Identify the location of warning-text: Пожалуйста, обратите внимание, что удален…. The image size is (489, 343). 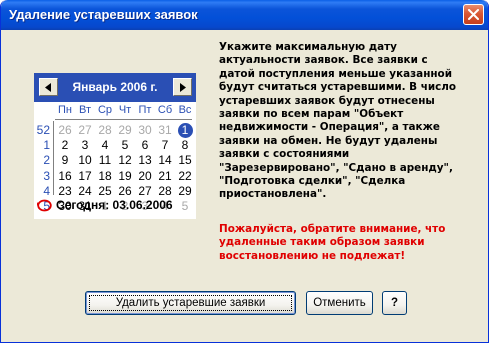
(338, 243).